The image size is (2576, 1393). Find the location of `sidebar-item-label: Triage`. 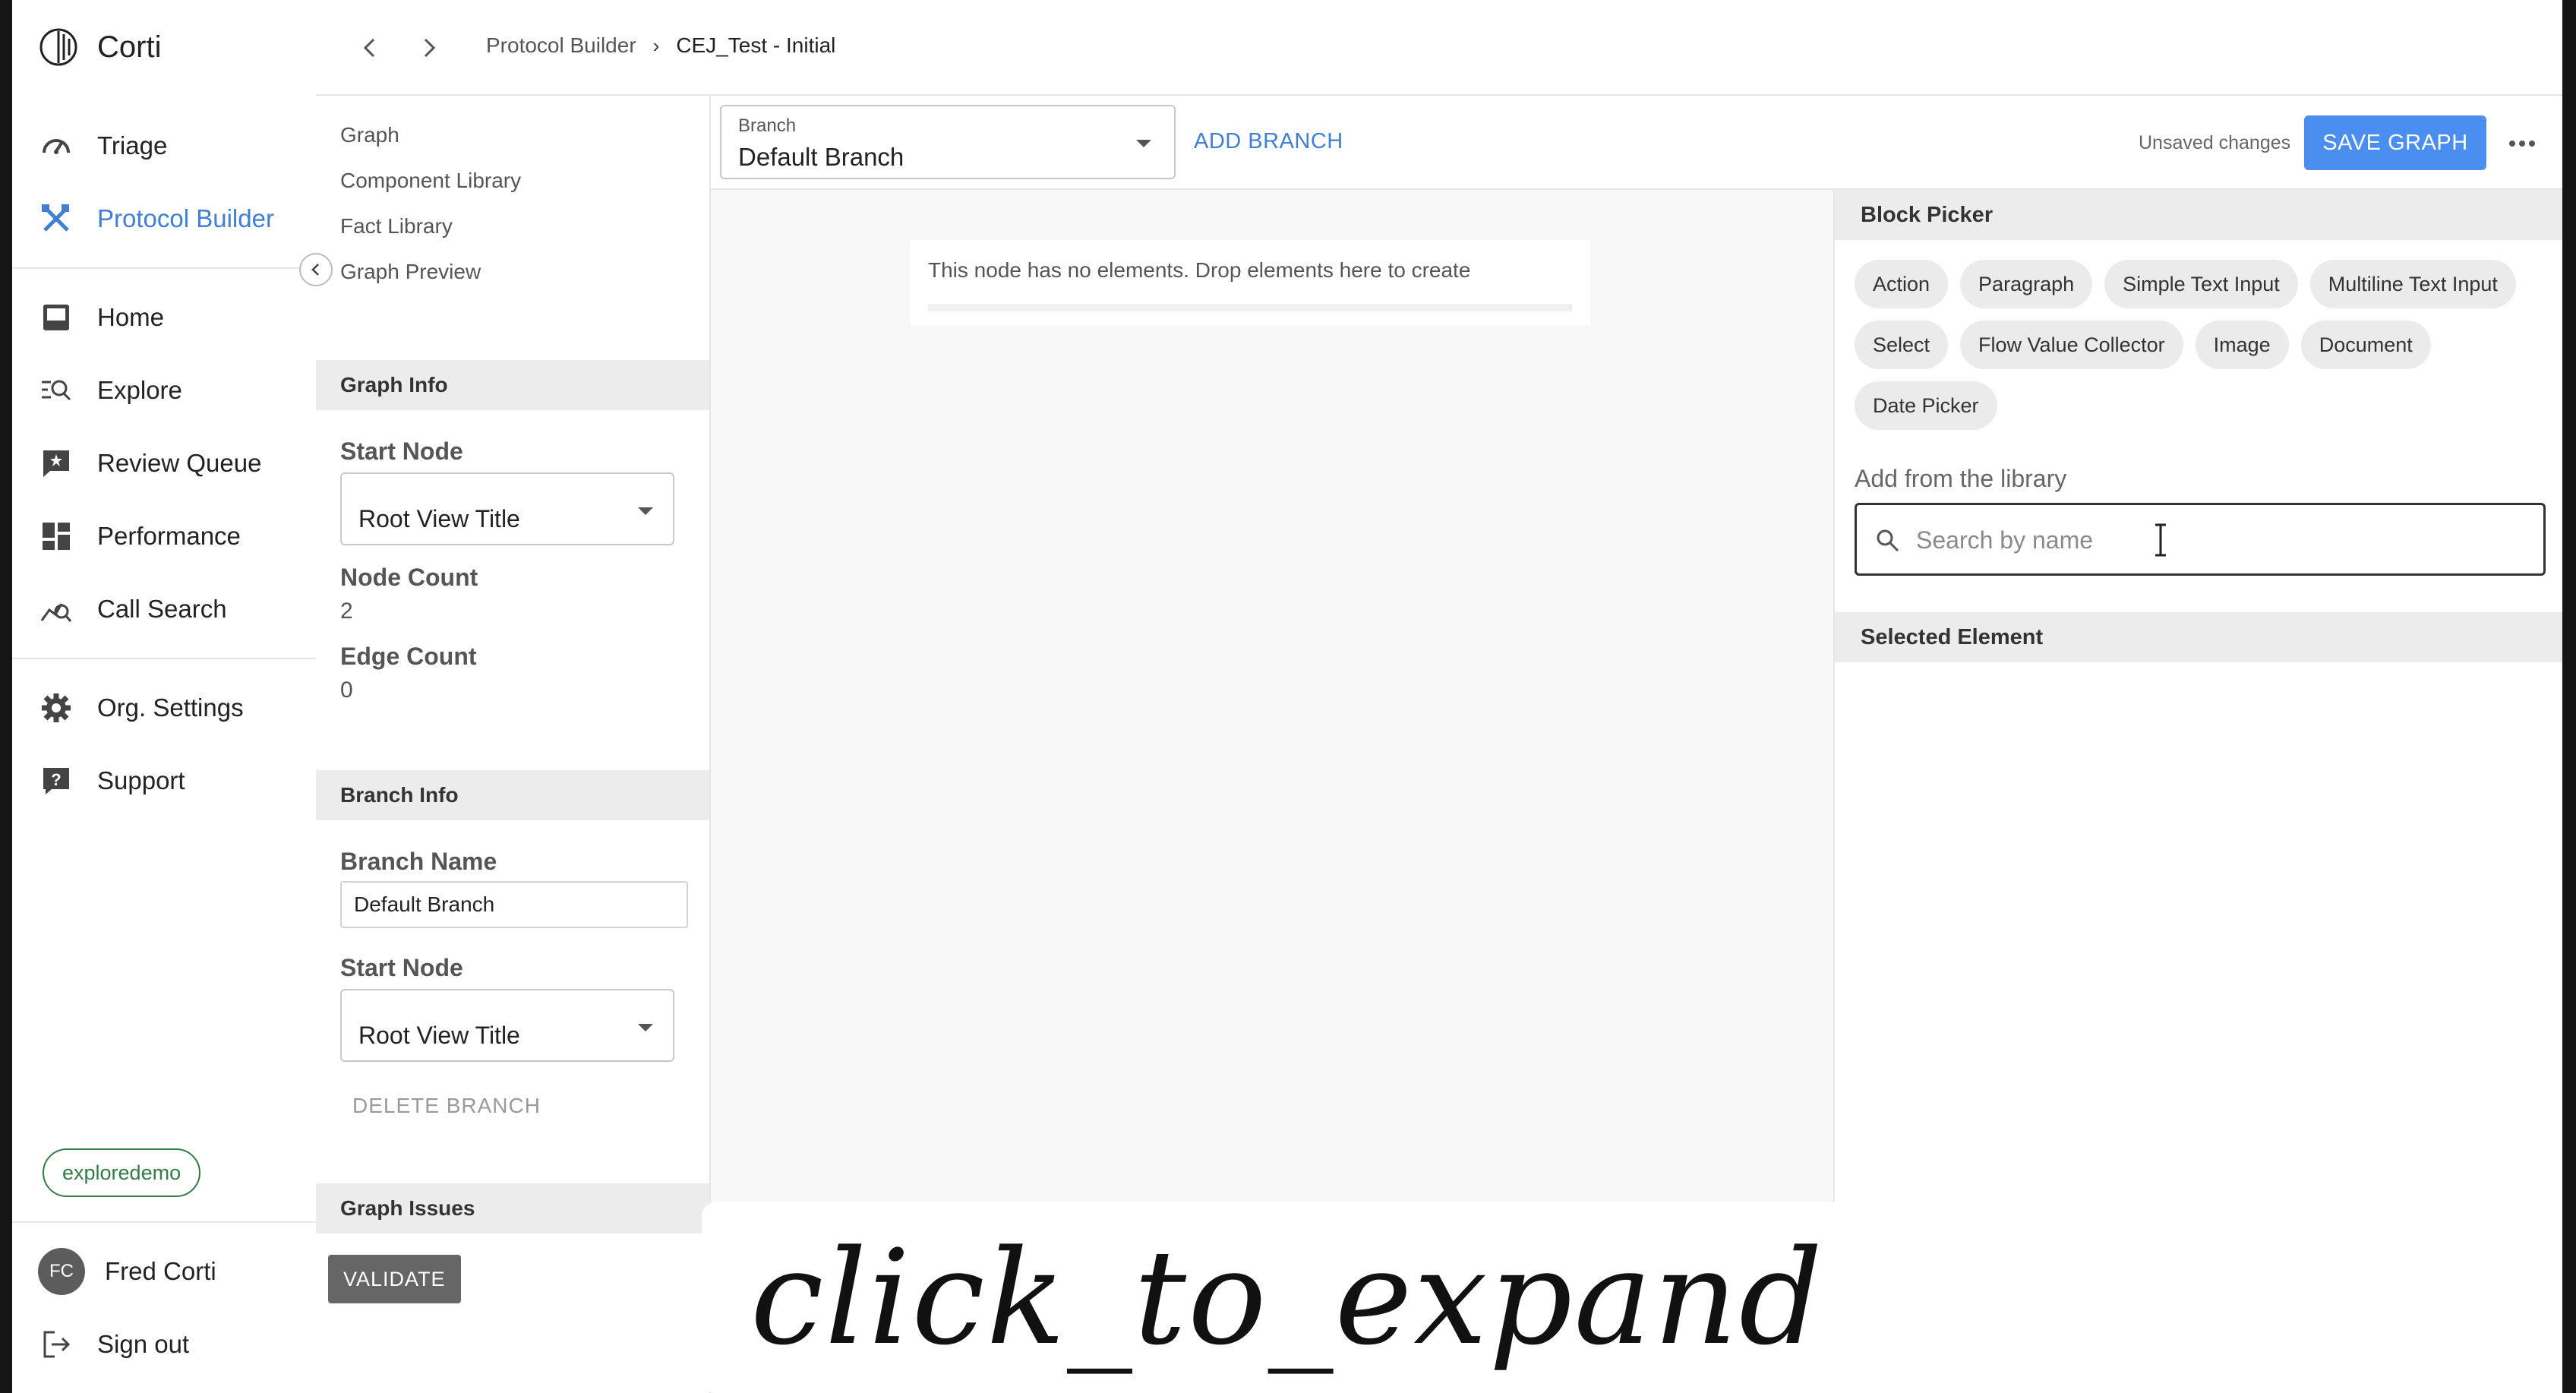

sidebar-item-label: Triage is located at coordinates (132, 145).